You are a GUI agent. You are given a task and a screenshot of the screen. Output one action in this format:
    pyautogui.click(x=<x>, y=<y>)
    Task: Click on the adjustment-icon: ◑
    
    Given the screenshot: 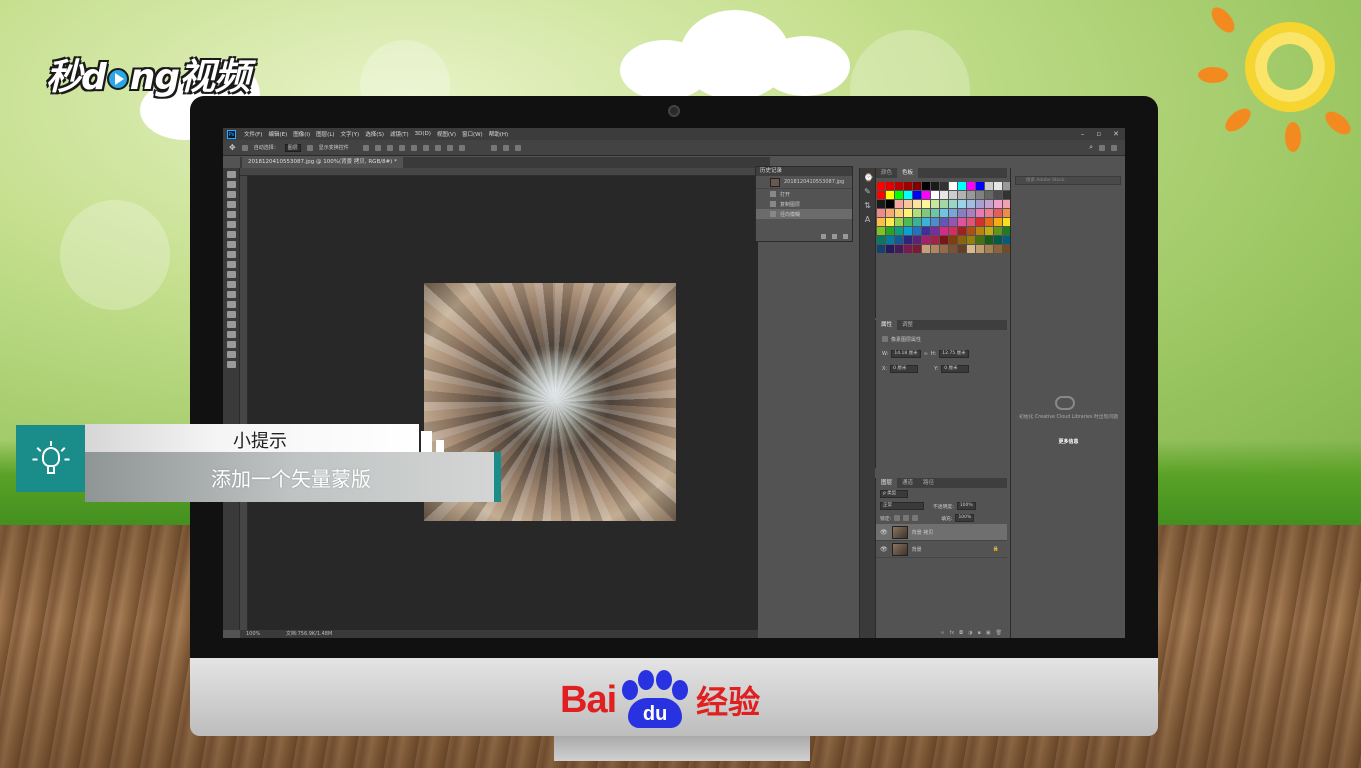 What is the action you would take?
    pyautogui.click(x=970, y=633)
    